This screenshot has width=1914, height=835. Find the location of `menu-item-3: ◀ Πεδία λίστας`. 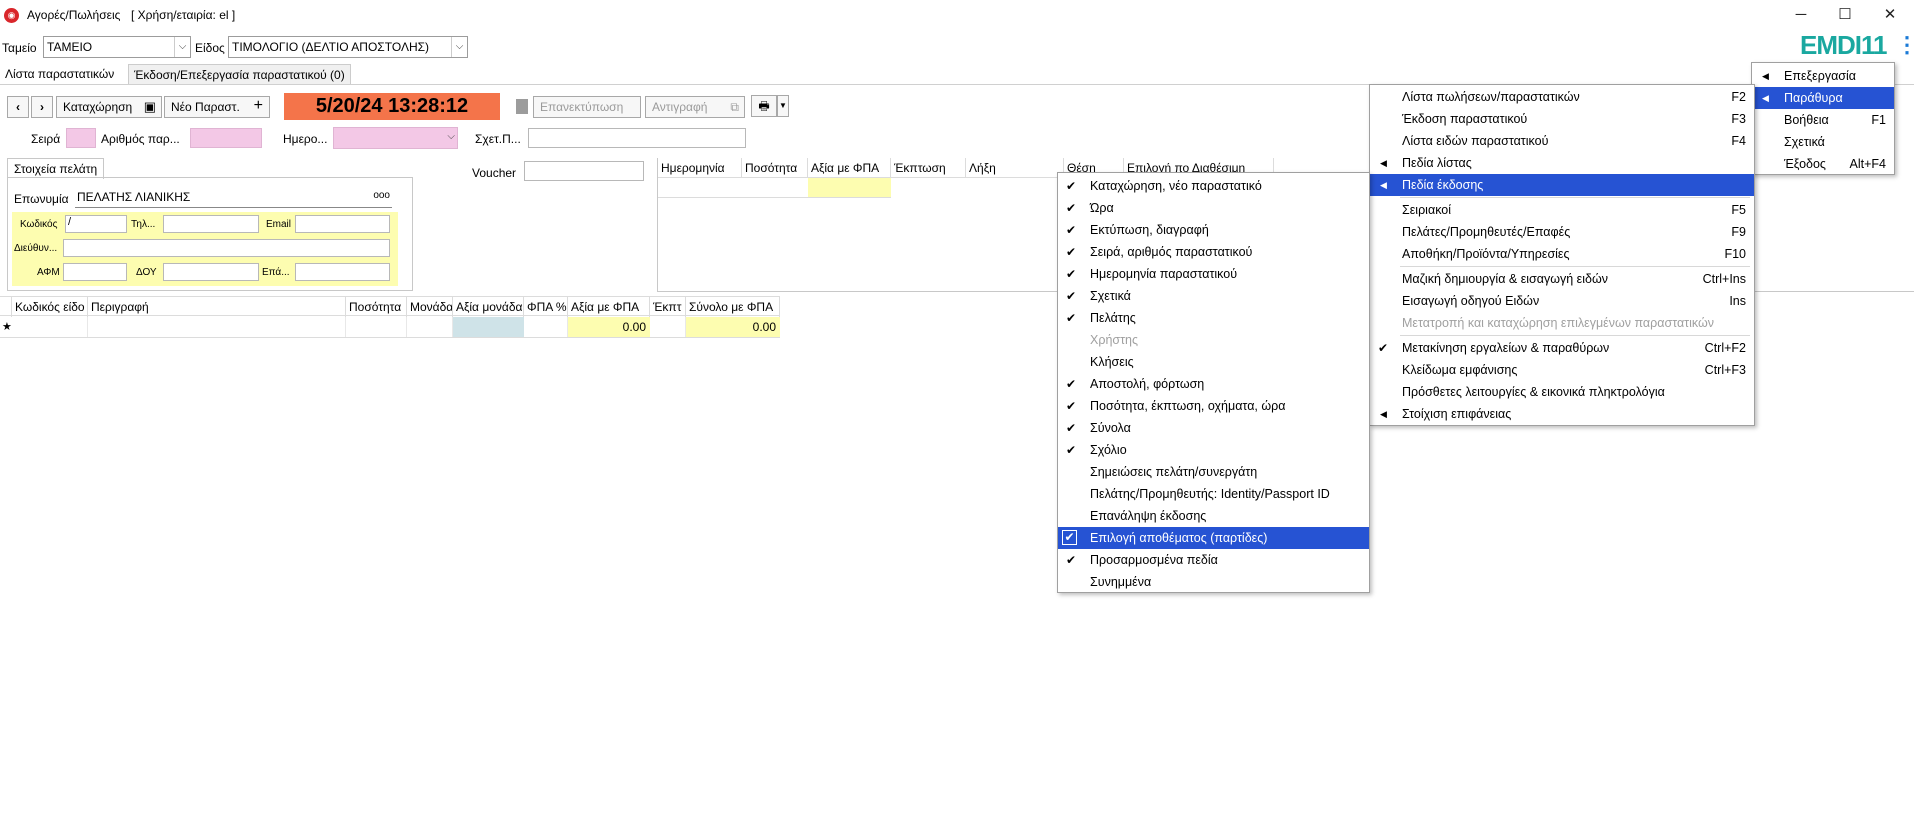

menu-item-3: ◀ Πεδία λίστας is located at coordinates (1562, 163).